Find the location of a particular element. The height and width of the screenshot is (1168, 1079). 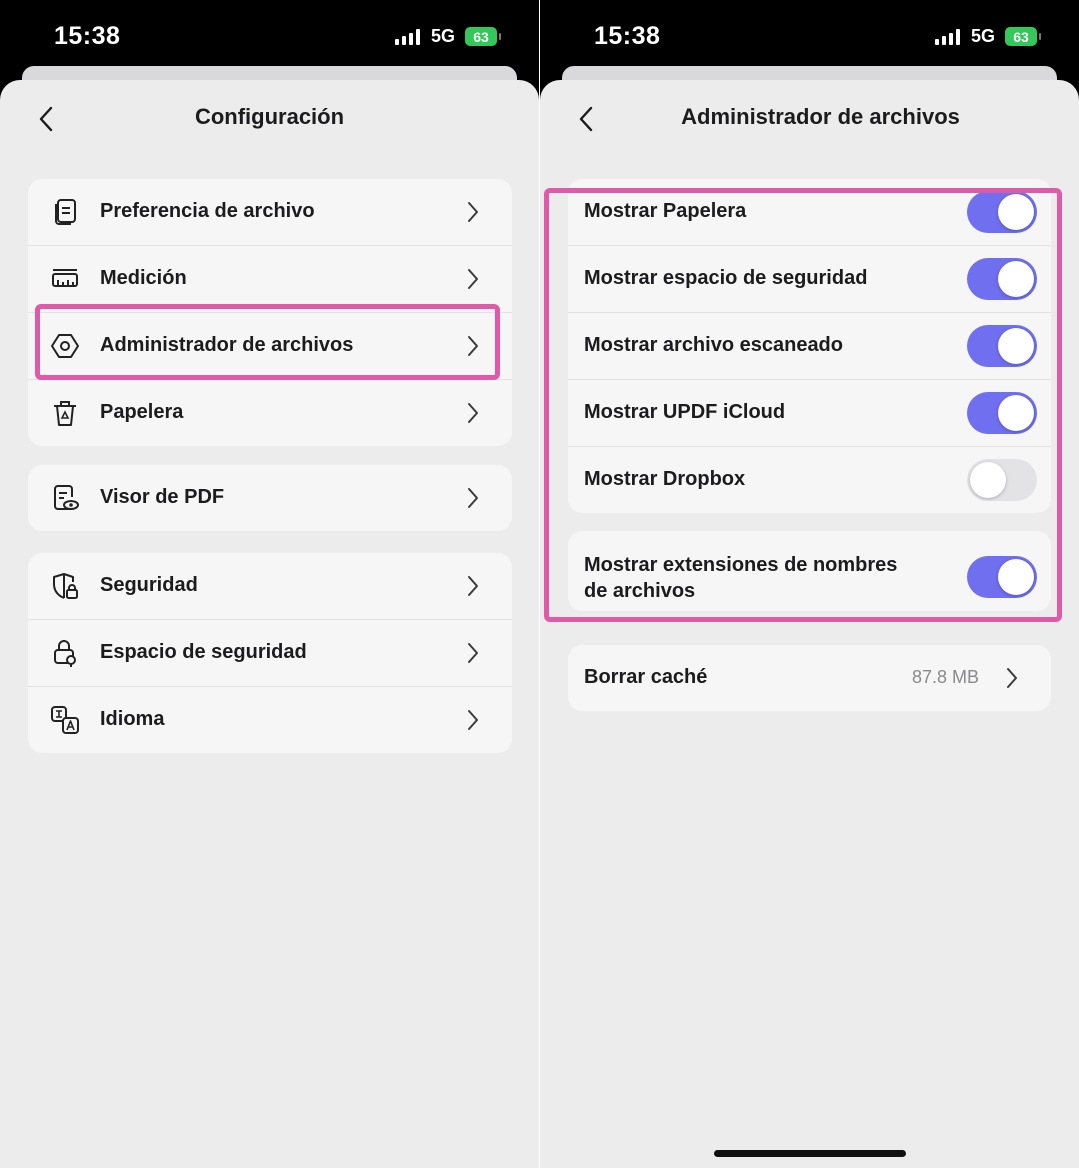

cache-group: Borrar caché 87.8 MB is located at coordinates (809, 678).